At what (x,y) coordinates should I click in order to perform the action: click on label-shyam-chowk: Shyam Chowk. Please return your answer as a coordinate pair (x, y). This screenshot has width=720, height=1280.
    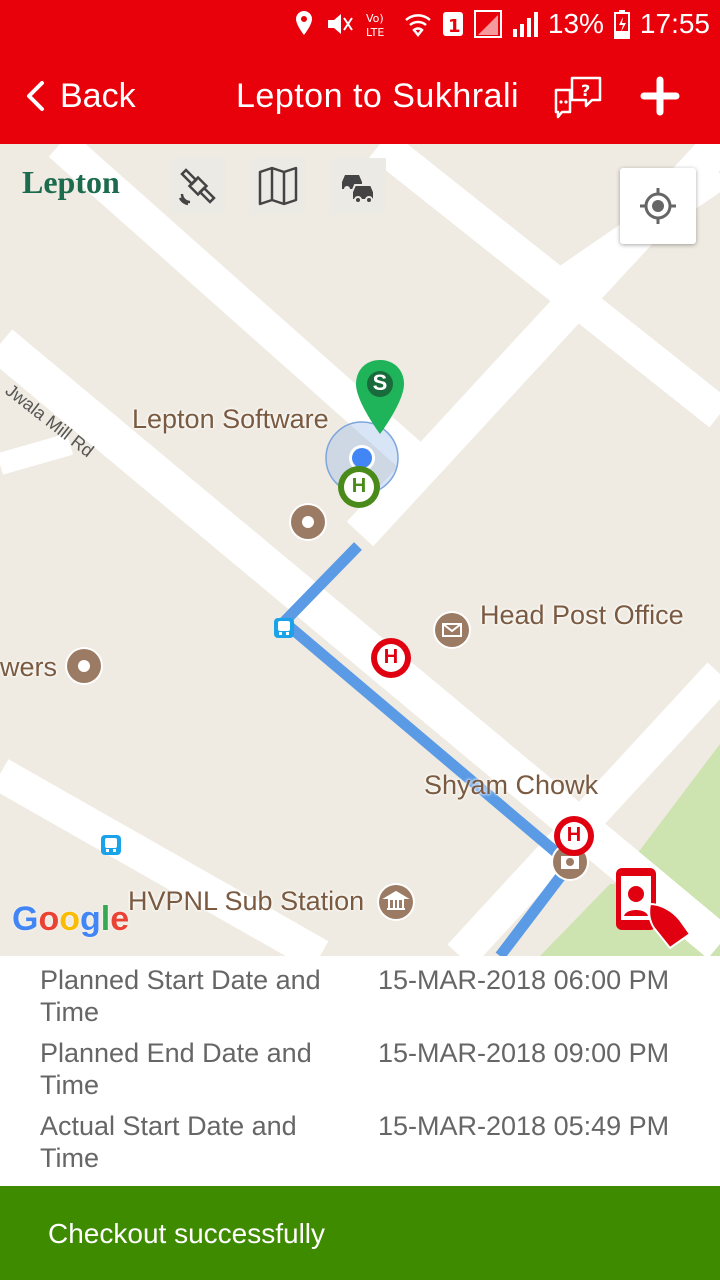
    Looking at the image, I should click on (511, 785).